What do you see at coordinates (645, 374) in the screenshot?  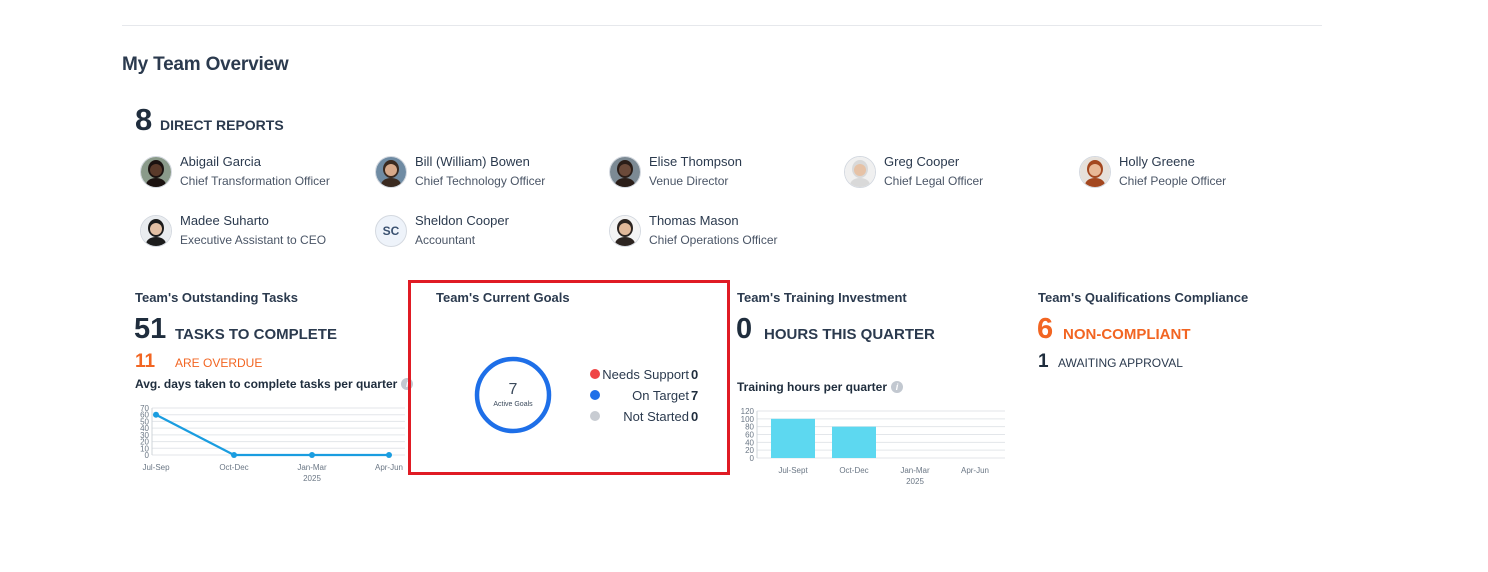 I see `legend-label: Needs Support` at bounding box center [645, 374].